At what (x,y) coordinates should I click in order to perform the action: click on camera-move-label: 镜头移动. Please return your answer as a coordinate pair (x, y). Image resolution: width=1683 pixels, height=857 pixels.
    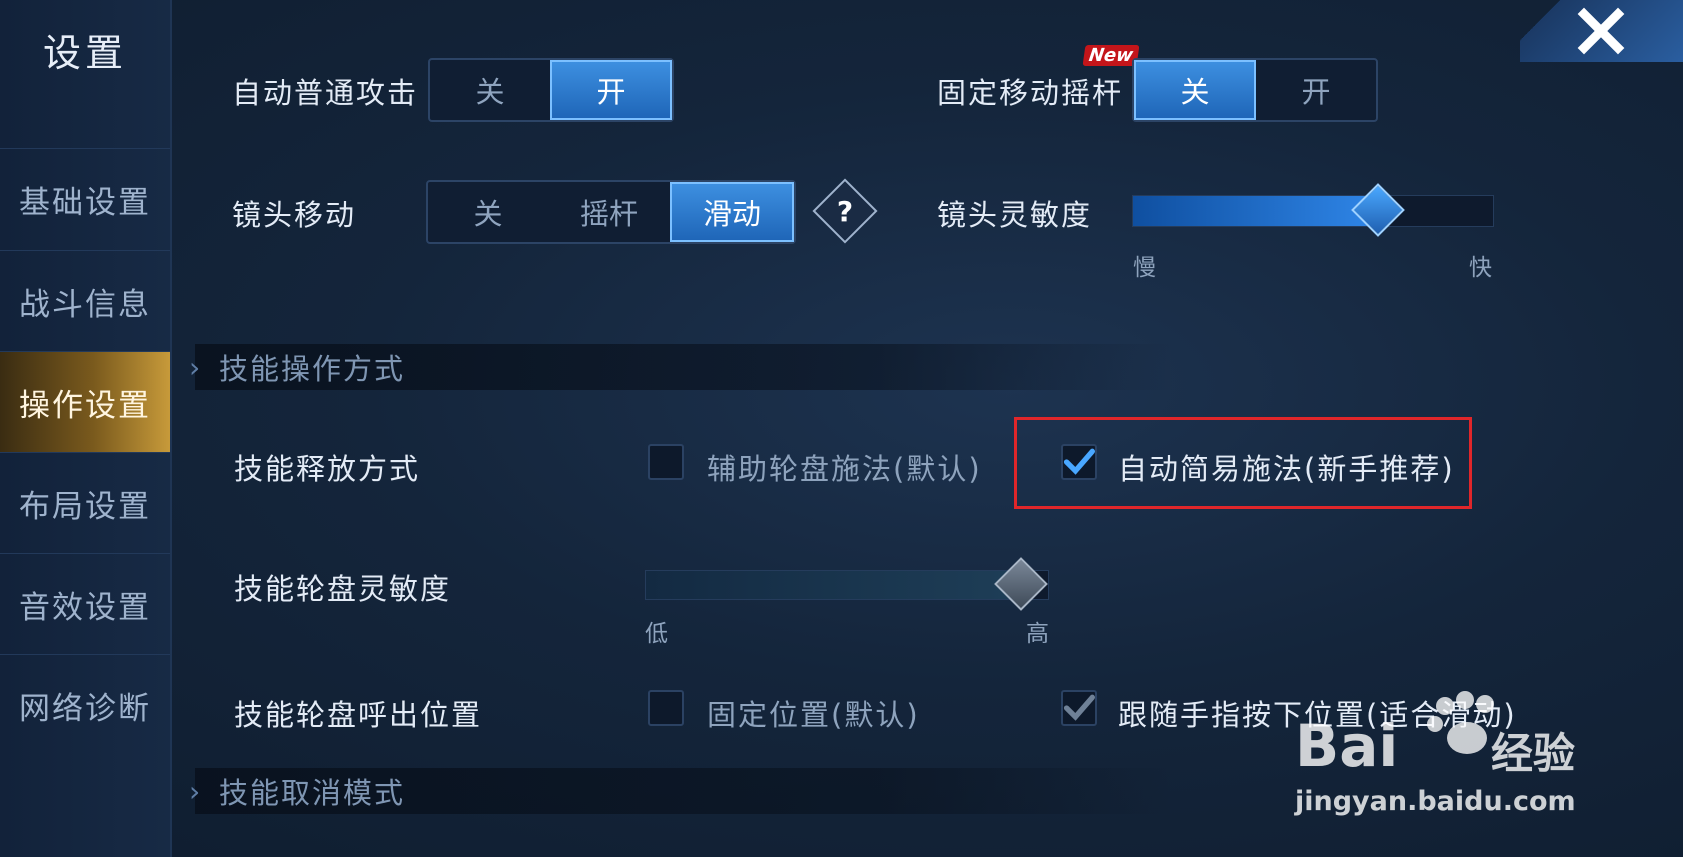
    Looking at the image, I should click on (294, 215).